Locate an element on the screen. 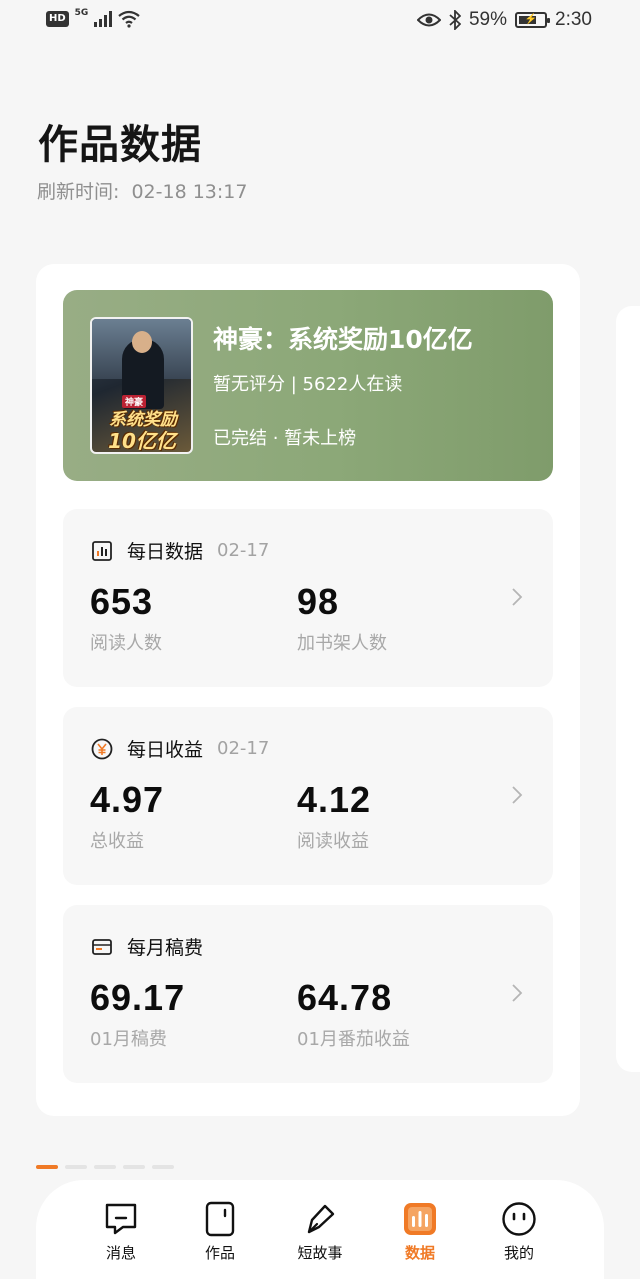  cover-title-line2: 10亿亿 is located at coordinates (142, 441).